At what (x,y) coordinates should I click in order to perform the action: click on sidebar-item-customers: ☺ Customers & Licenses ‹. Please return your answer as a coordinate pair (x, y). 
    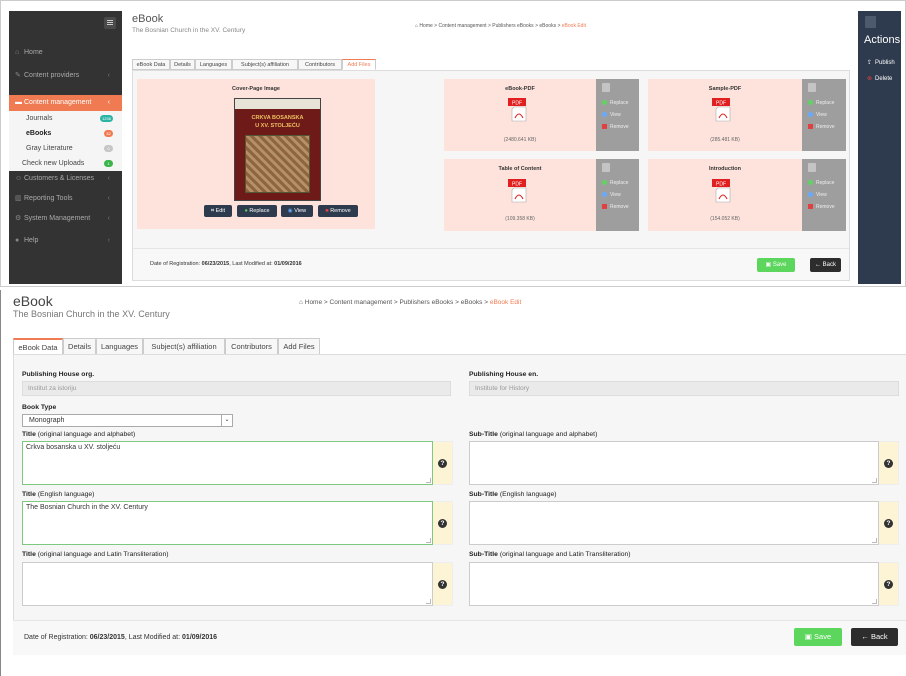
    Looking at the image, I should click on (65, 179).